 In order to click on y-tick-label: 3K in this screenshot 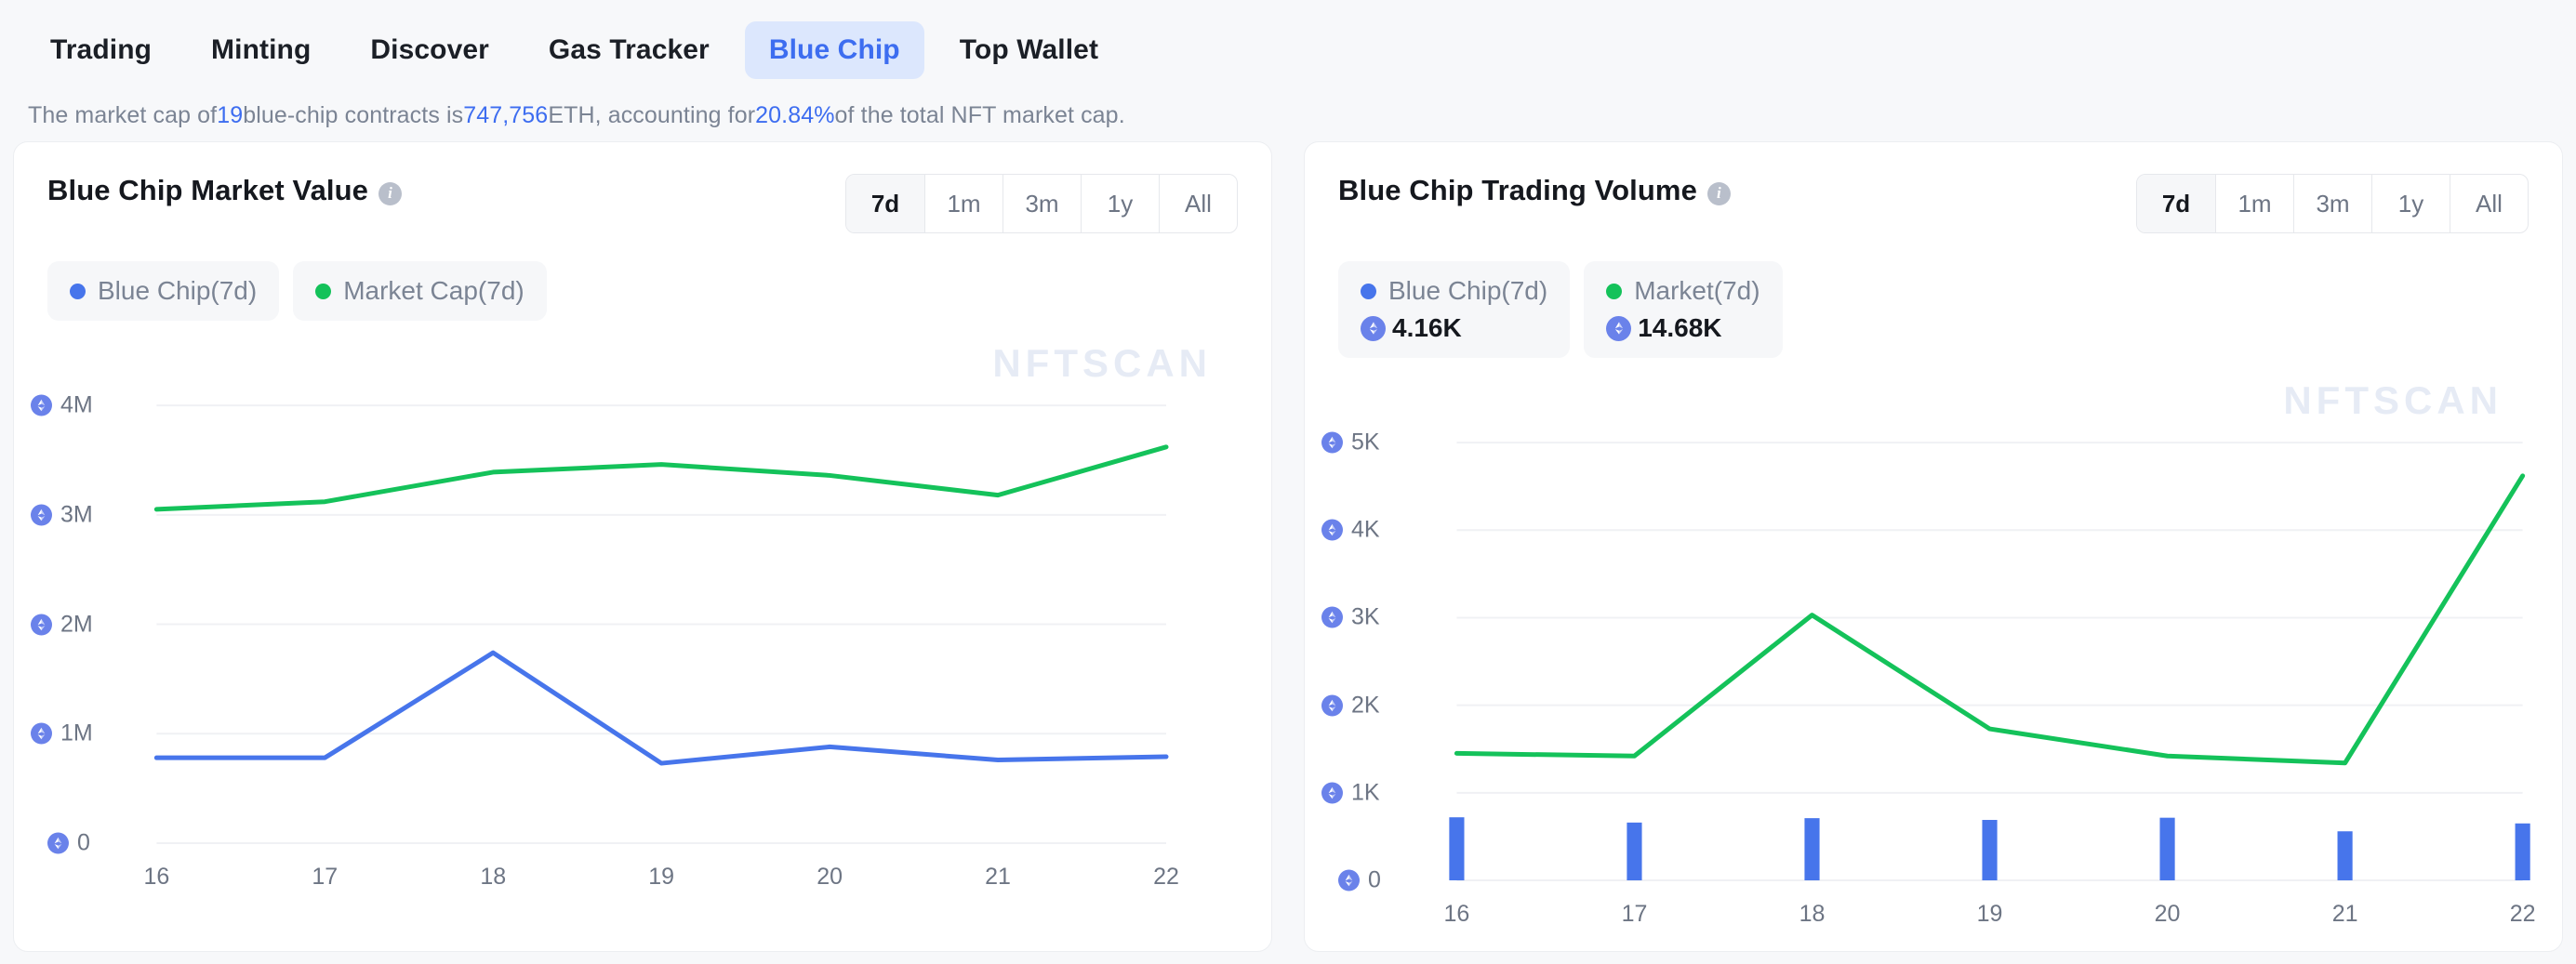, I will do `click(1365, 616)`.